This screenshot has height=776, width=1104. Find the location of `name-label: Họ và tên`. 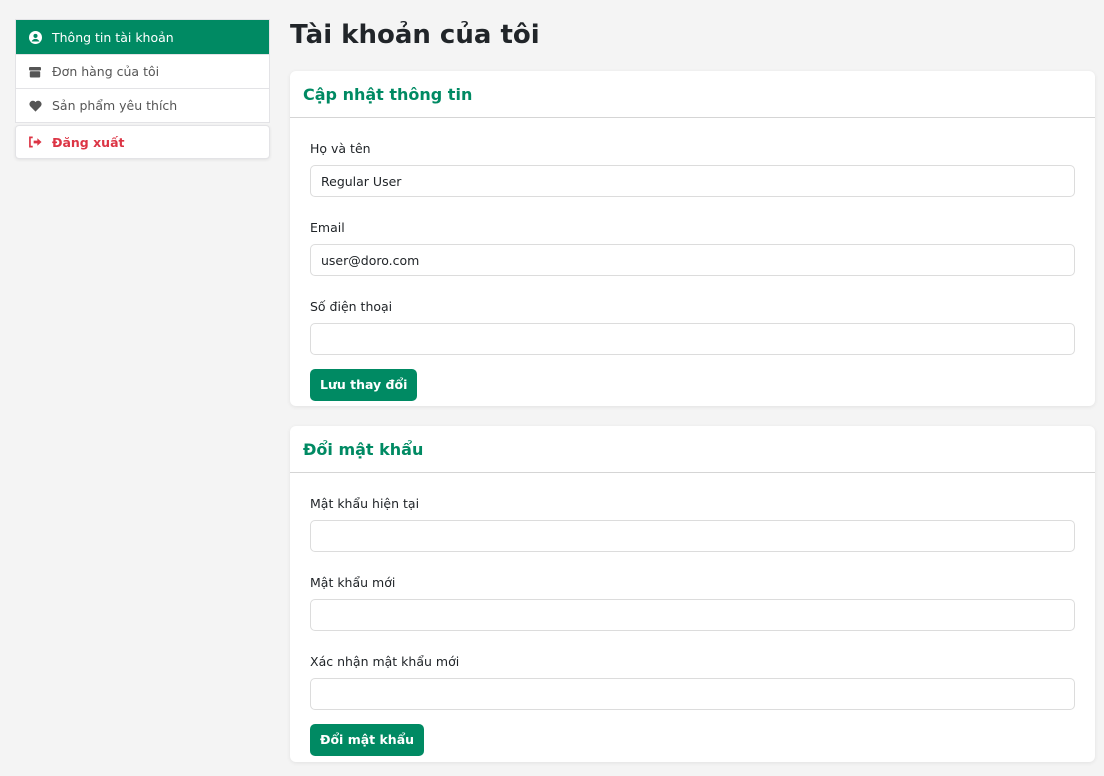

name-label: Họ và tên is located at coordinates (340, 148).